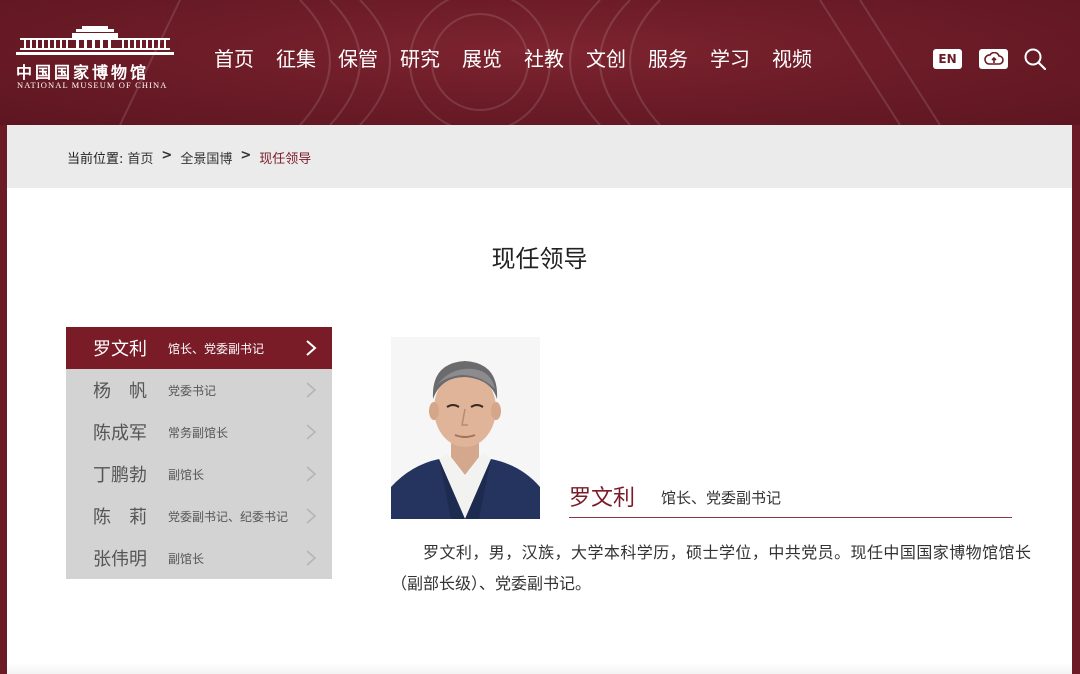  I want to click on breadcrumb-current: 现任领导, so click(285, 159).